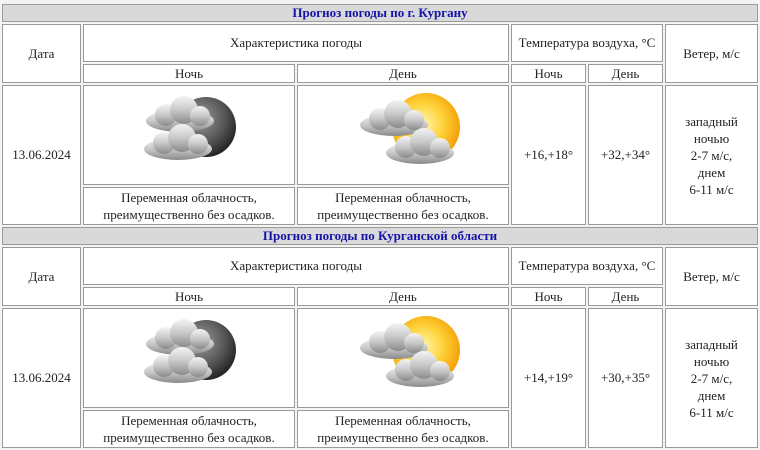 This screenshot has width=760, height=450. What do you see at coordinates (380, 236) in the screenshot?
I see `table-title: Прогноз погоды по Курганской области` at bounding box center [380, 236].